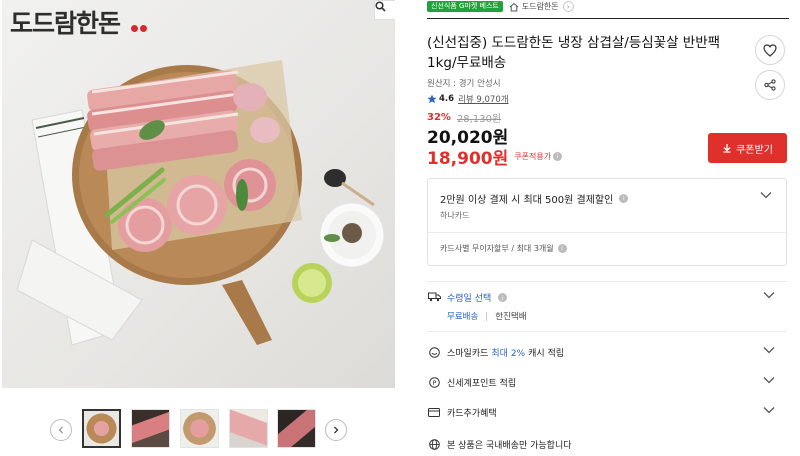  I want to click on shipping-detail-row: 무료배송 한진택배, so click(487, 316).